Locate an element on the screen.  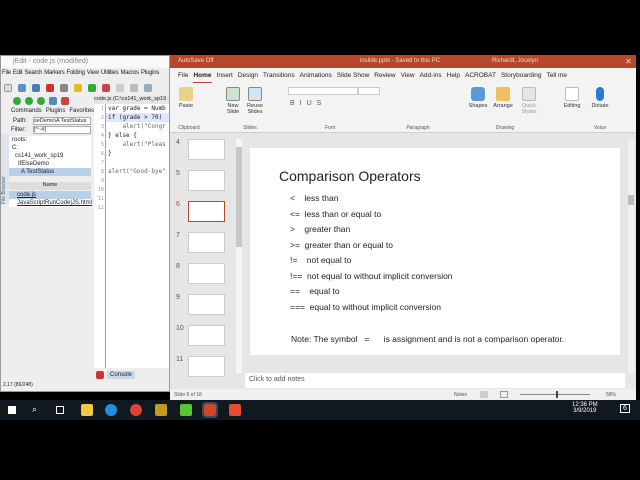
find-icon is located at coordinates (148, 88).